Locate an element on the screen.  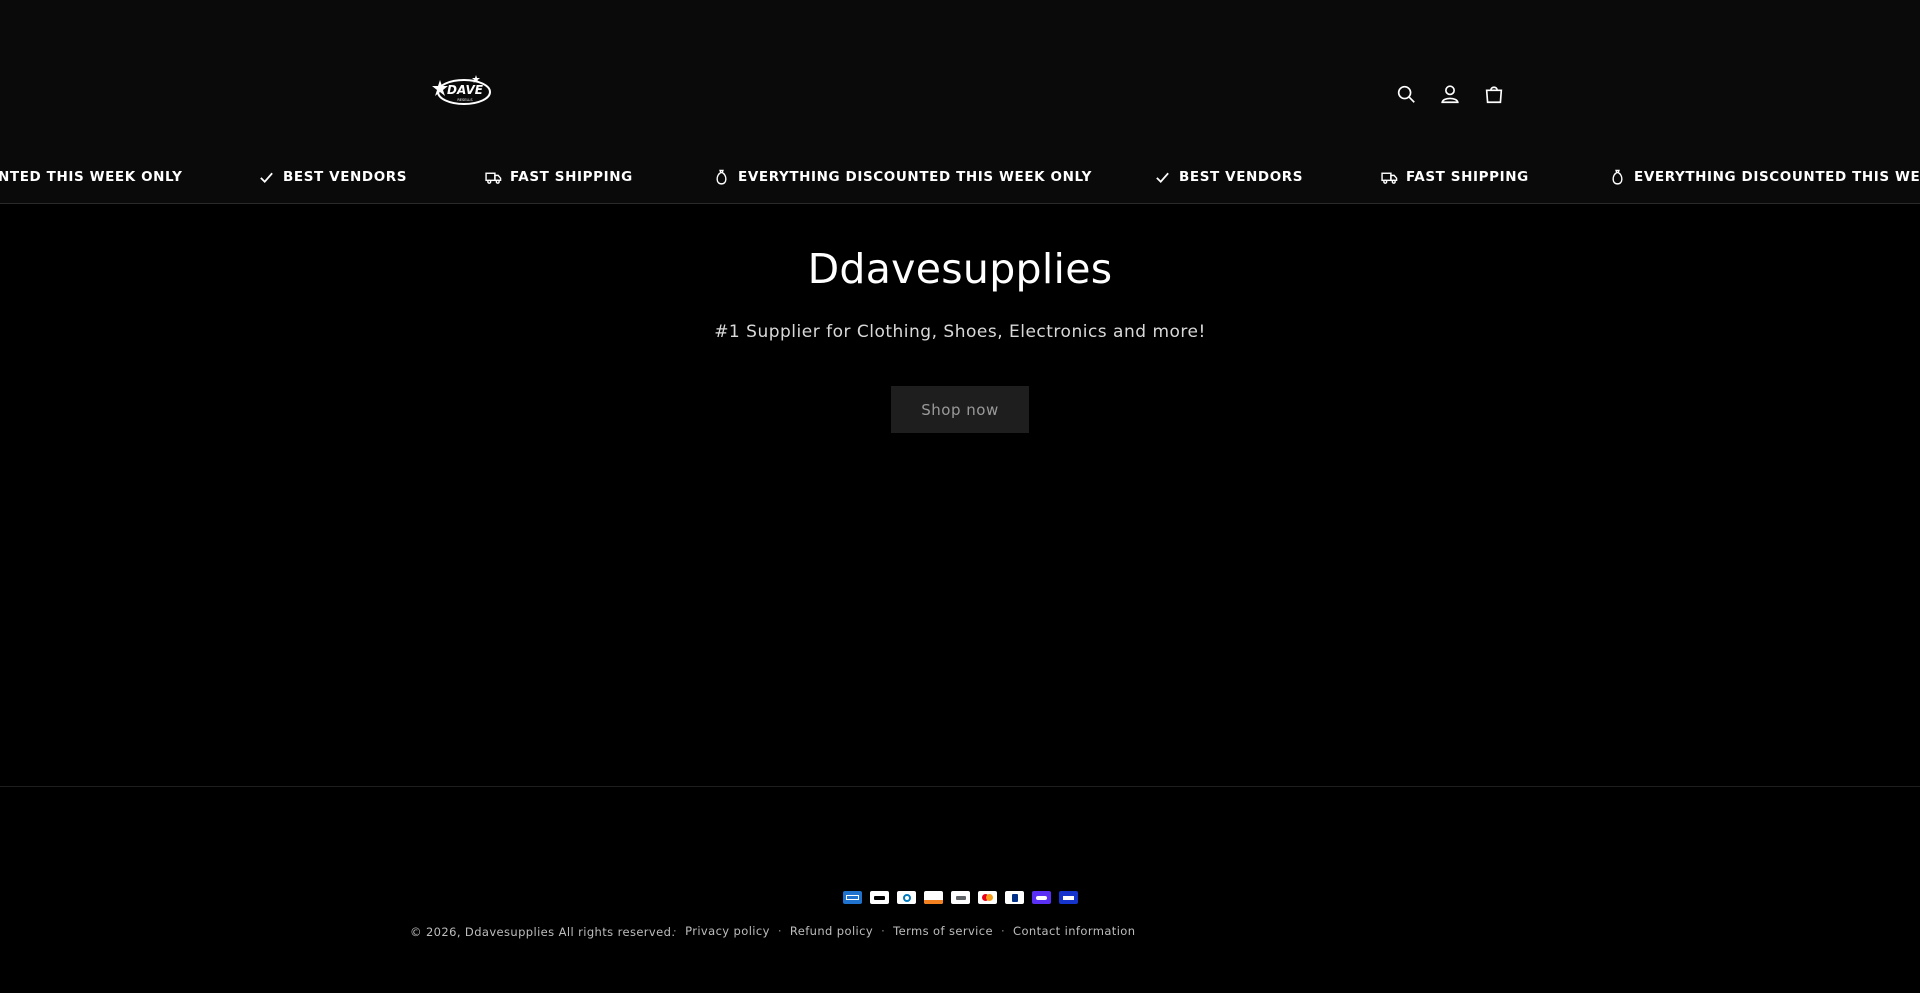
account-icon is located at coordinates (1450, 94).